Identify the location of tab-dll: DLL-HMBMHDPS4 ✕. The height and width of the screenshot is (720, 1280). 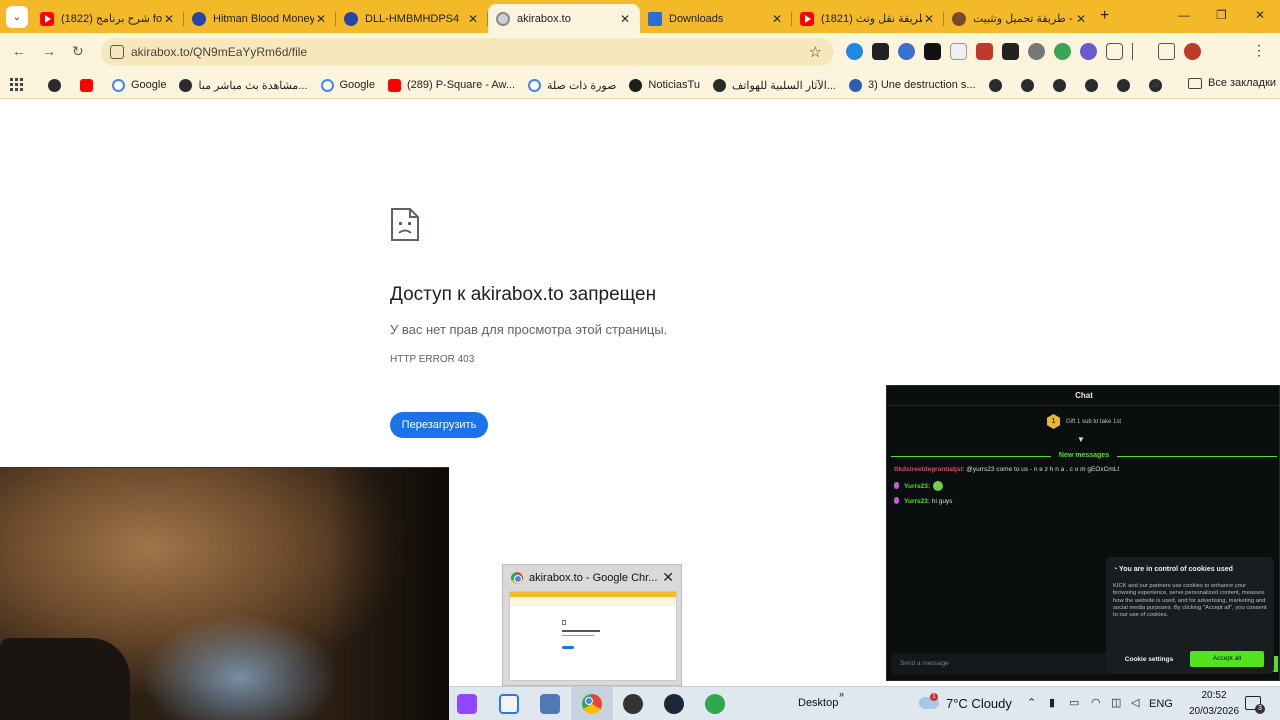
(412, 18).